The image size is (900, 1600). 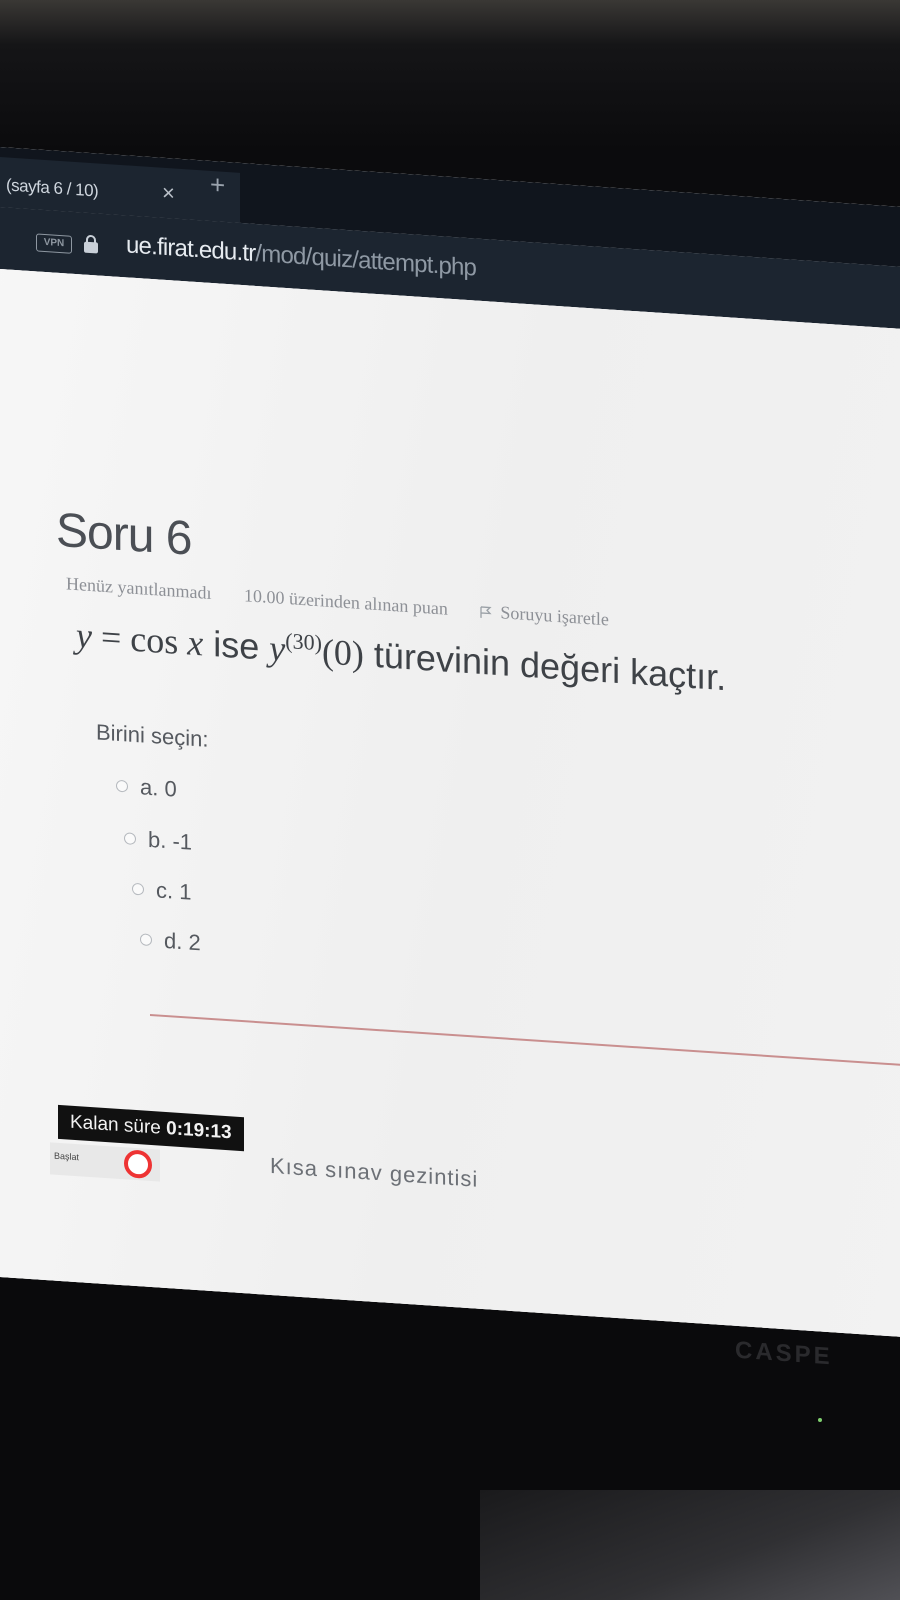 I want to click on timer-value: 0:19:13, so click(x=199, y=1131).